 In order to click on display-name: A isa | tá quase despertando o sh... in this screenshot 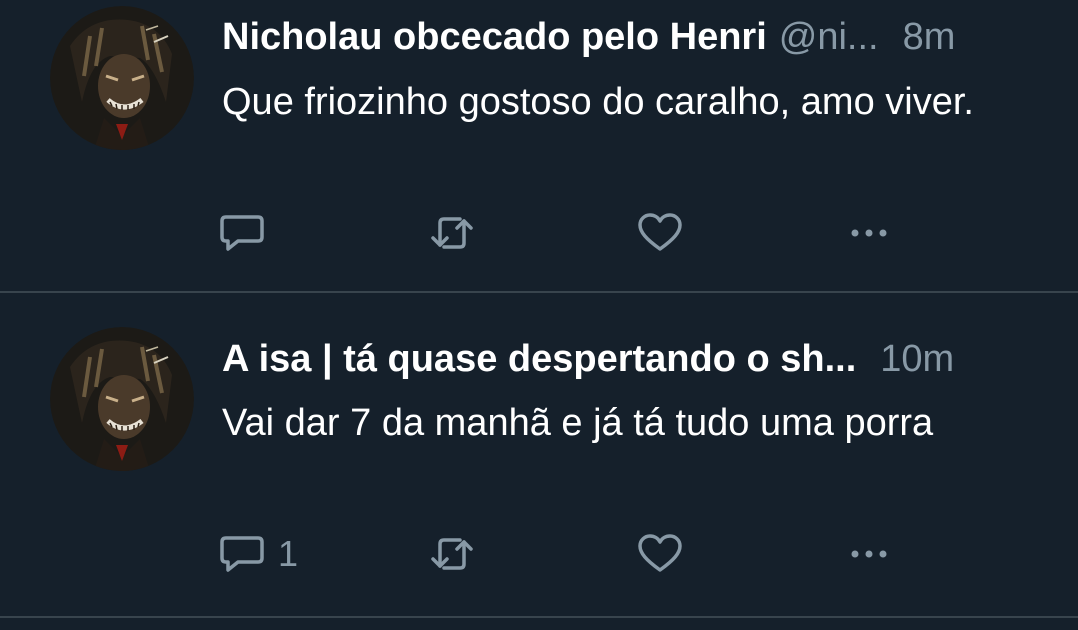, I will do `click(539, 359)`.